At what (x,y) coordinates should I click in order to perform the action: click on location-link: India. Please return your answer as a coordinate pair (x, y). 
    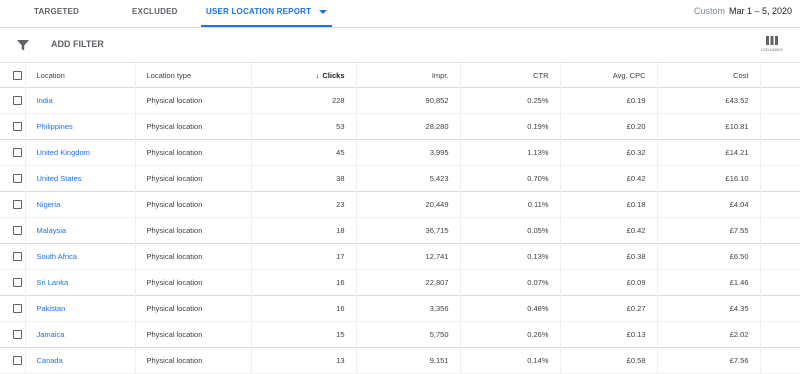
    Looking at the image, I should click on (45, 100).